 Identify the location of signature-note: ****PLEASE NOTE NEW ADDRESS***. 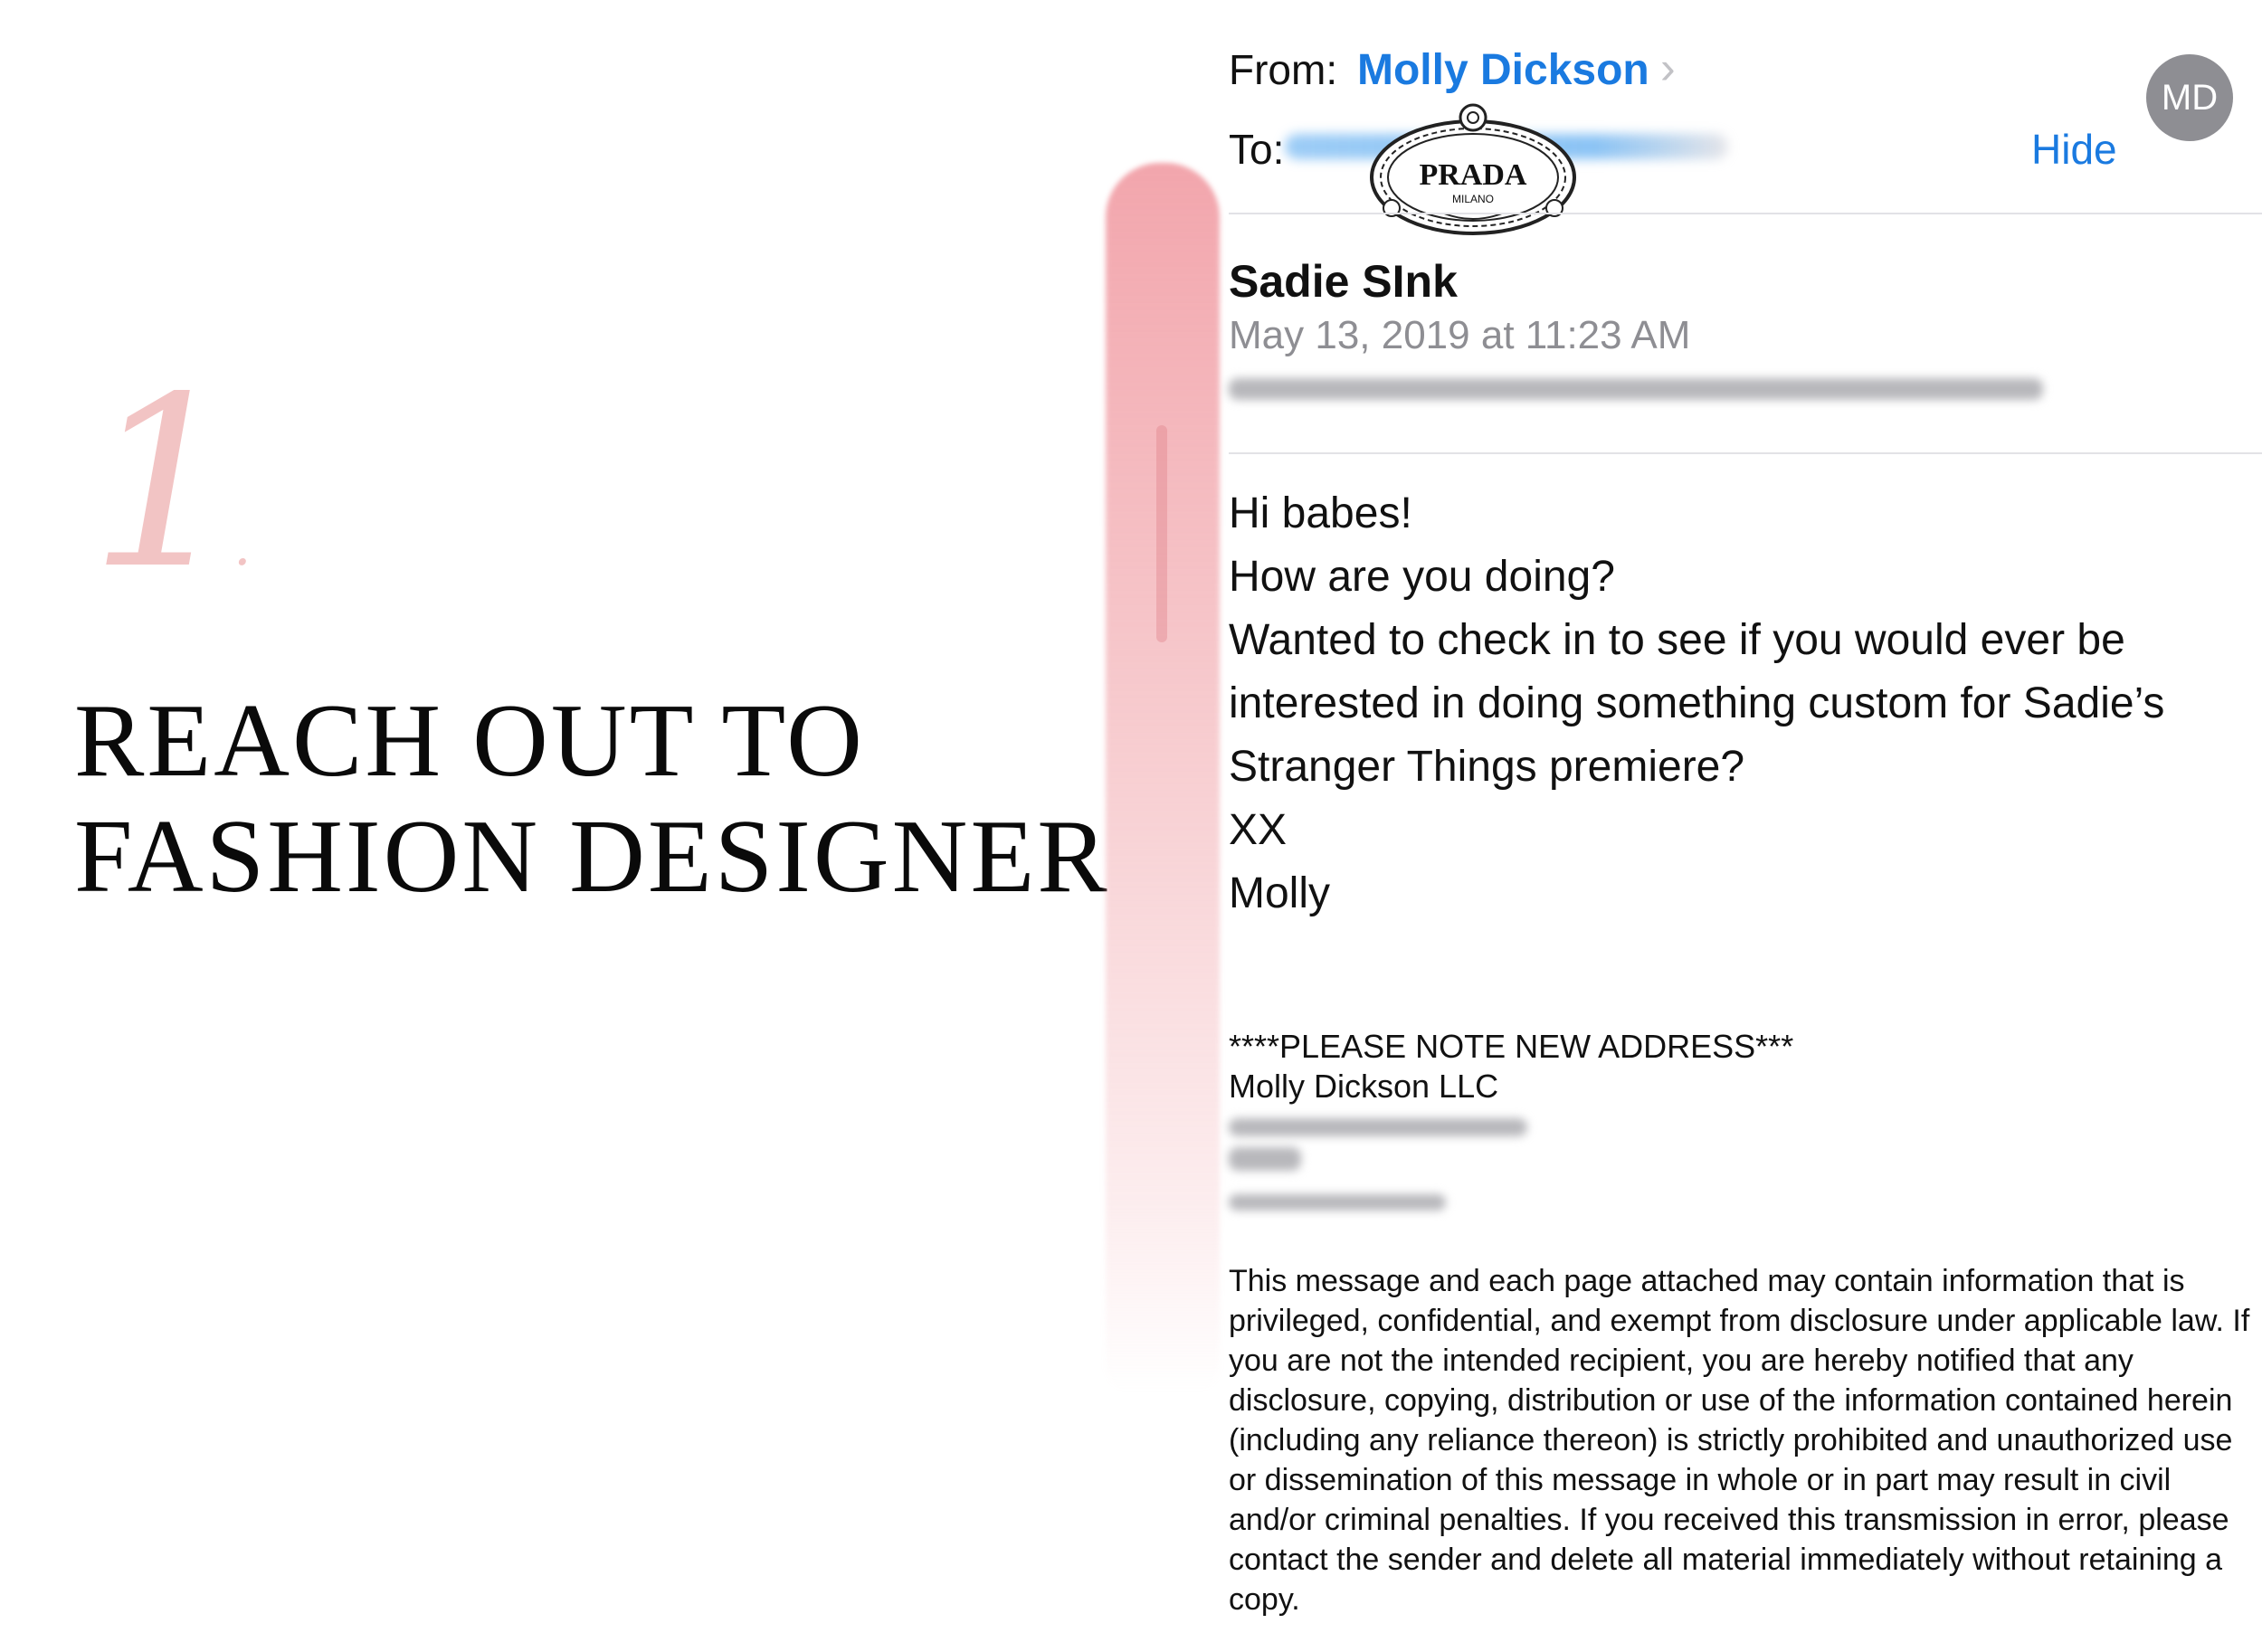
(1511, 1046).